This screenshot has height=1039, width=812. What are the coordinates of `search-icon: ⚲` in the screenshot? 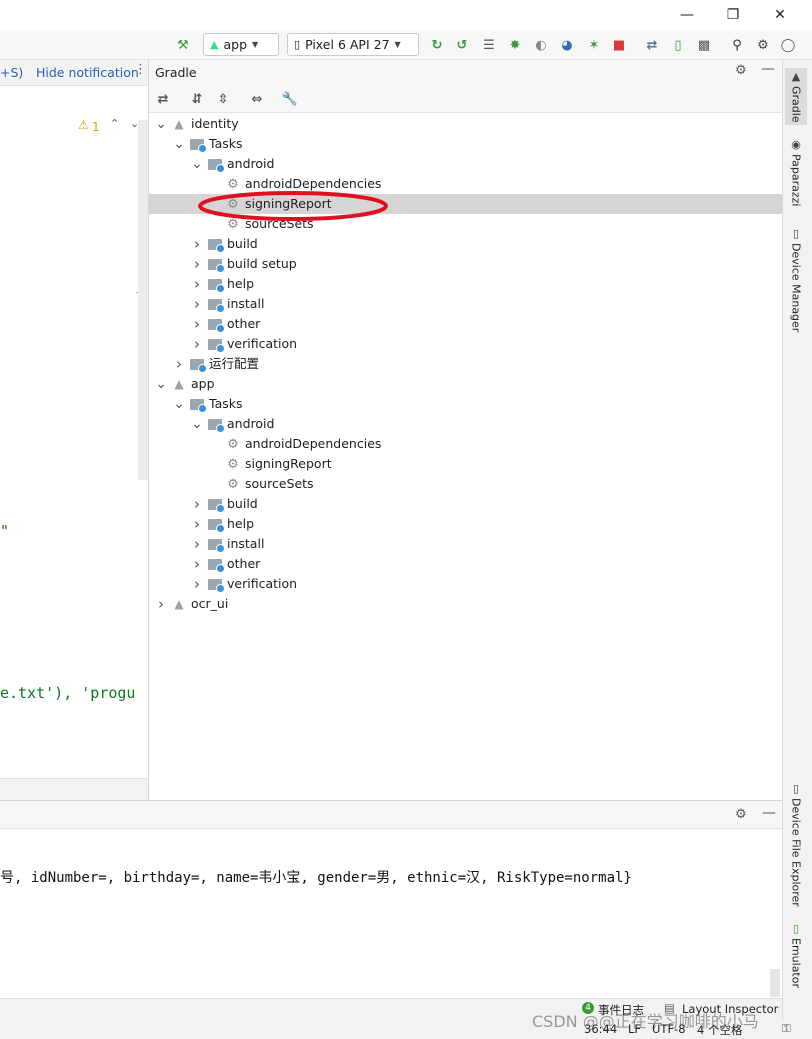 It's located at (737, 45).